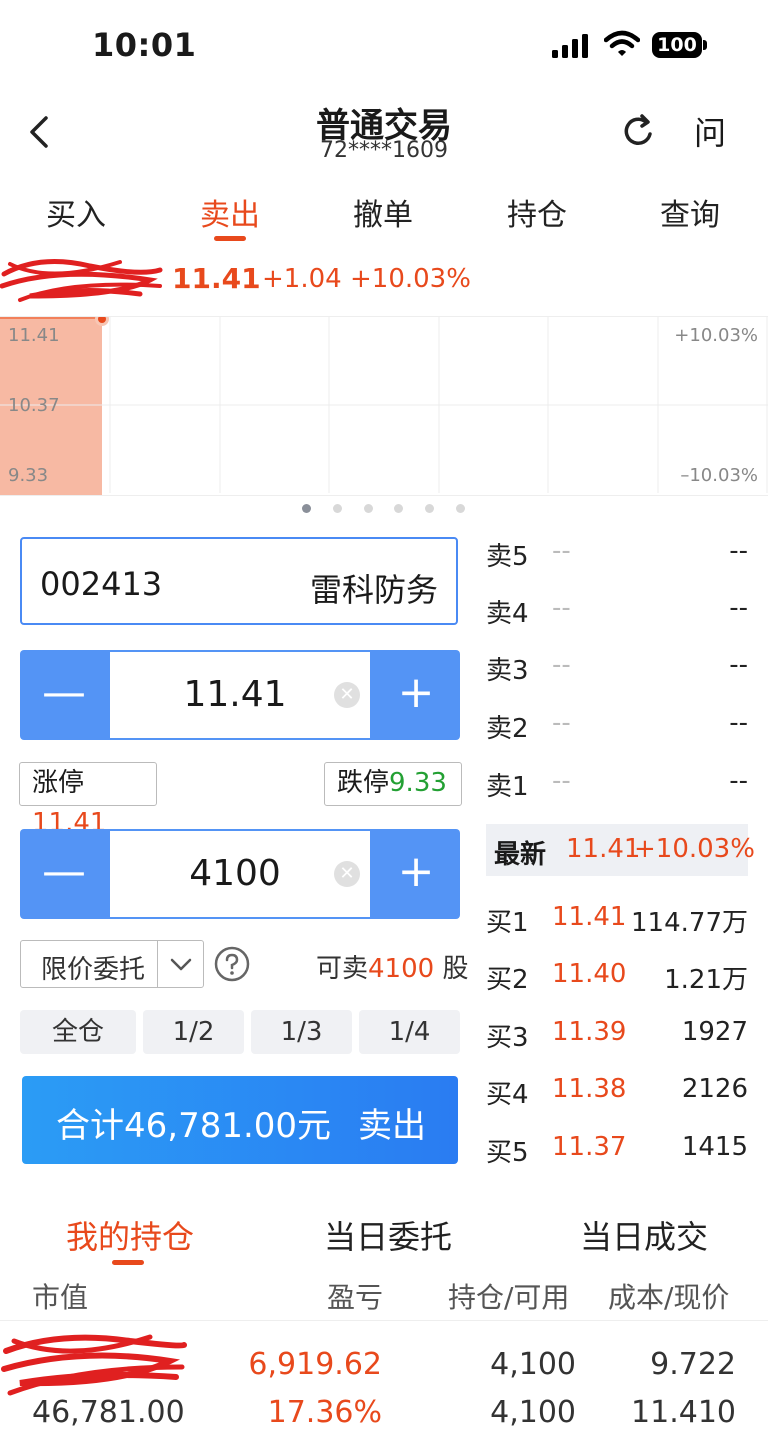 The width and height of the screenshot is (768, 1435). I want to click on chart-page-indicator, so click(385, 511).